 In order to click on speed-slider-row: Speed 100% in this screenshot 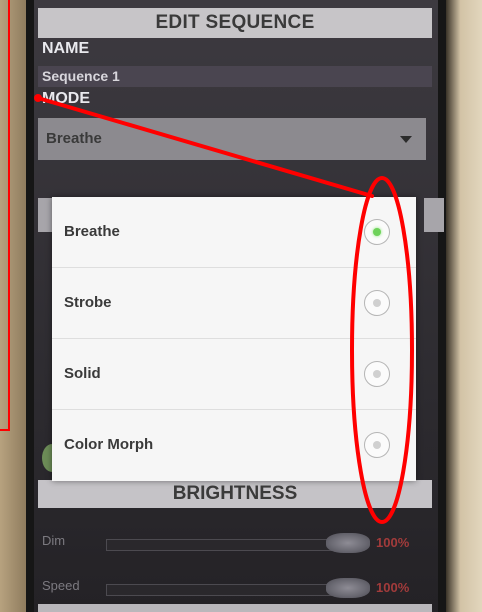, I will do `click(240, 587)`.